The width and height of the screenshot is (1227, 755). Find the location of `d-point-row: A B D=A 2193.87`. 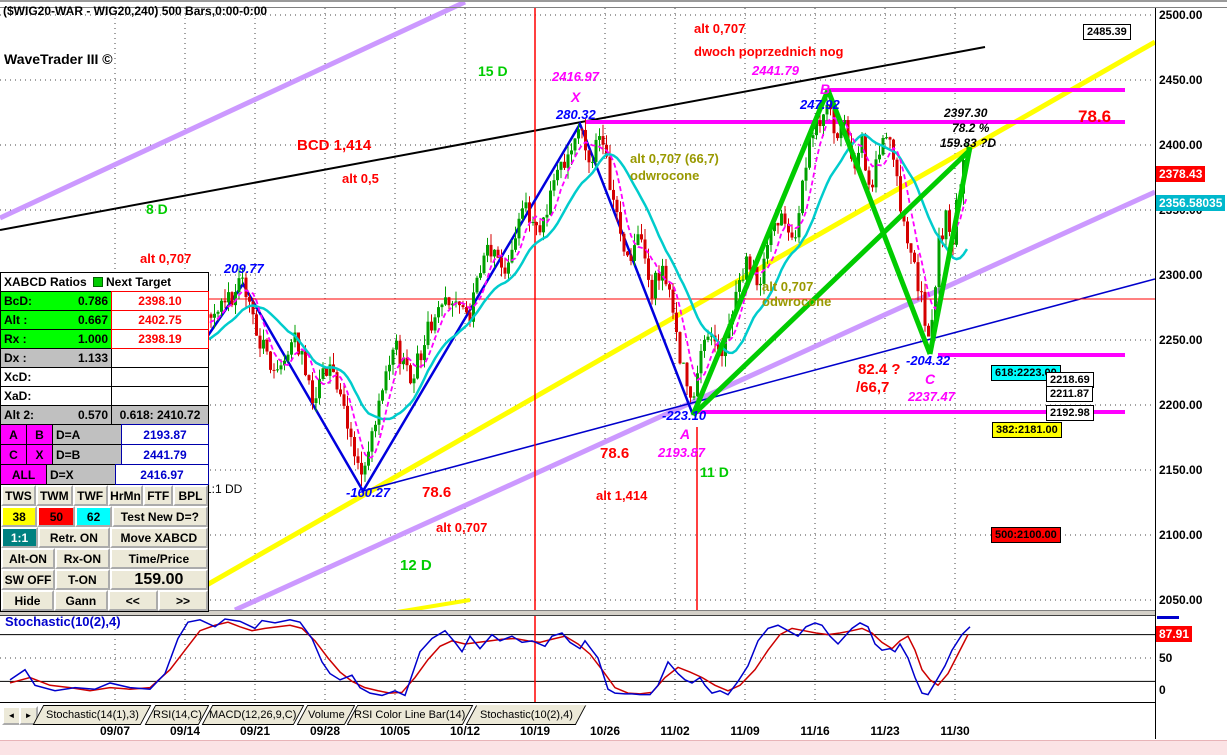

d-point-row: A B D=A 2193.87 is located at coordinates (105, 434).